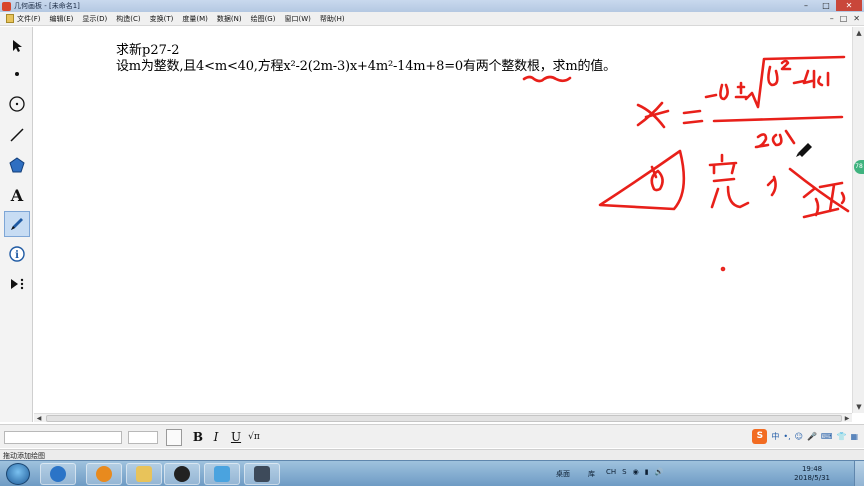 The image size is (864, 486). What do you see at coordinates (29, 19) in the screenshot?
I see `menu-file: 文件(F)` at bounding box center [29, 19].